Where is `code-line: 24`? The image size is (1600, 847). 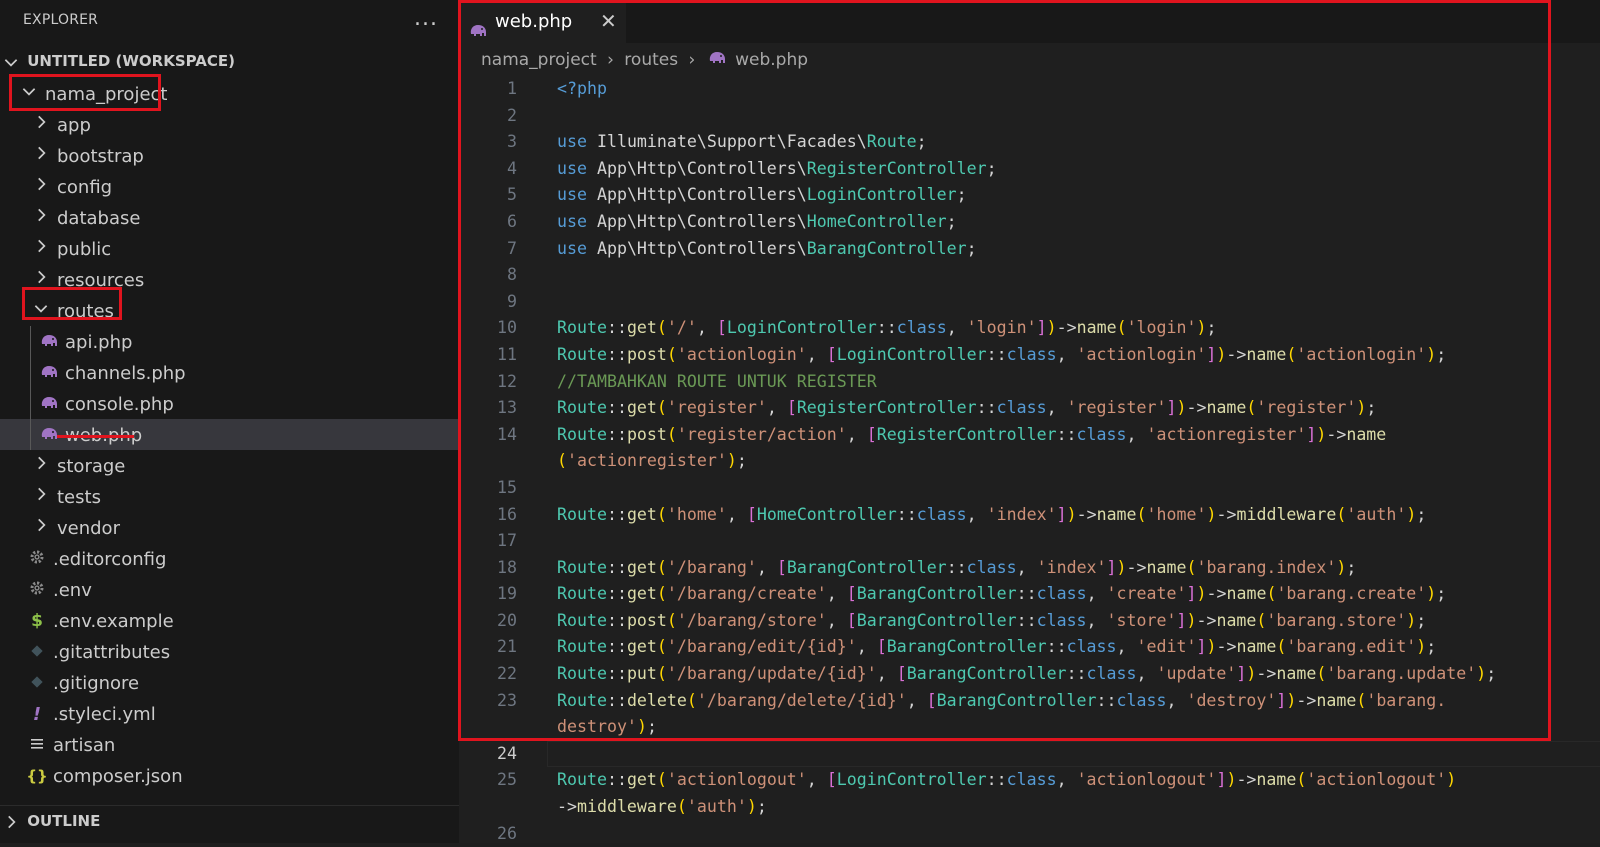
code-line: 24 is located at coordinates (1029, 754).